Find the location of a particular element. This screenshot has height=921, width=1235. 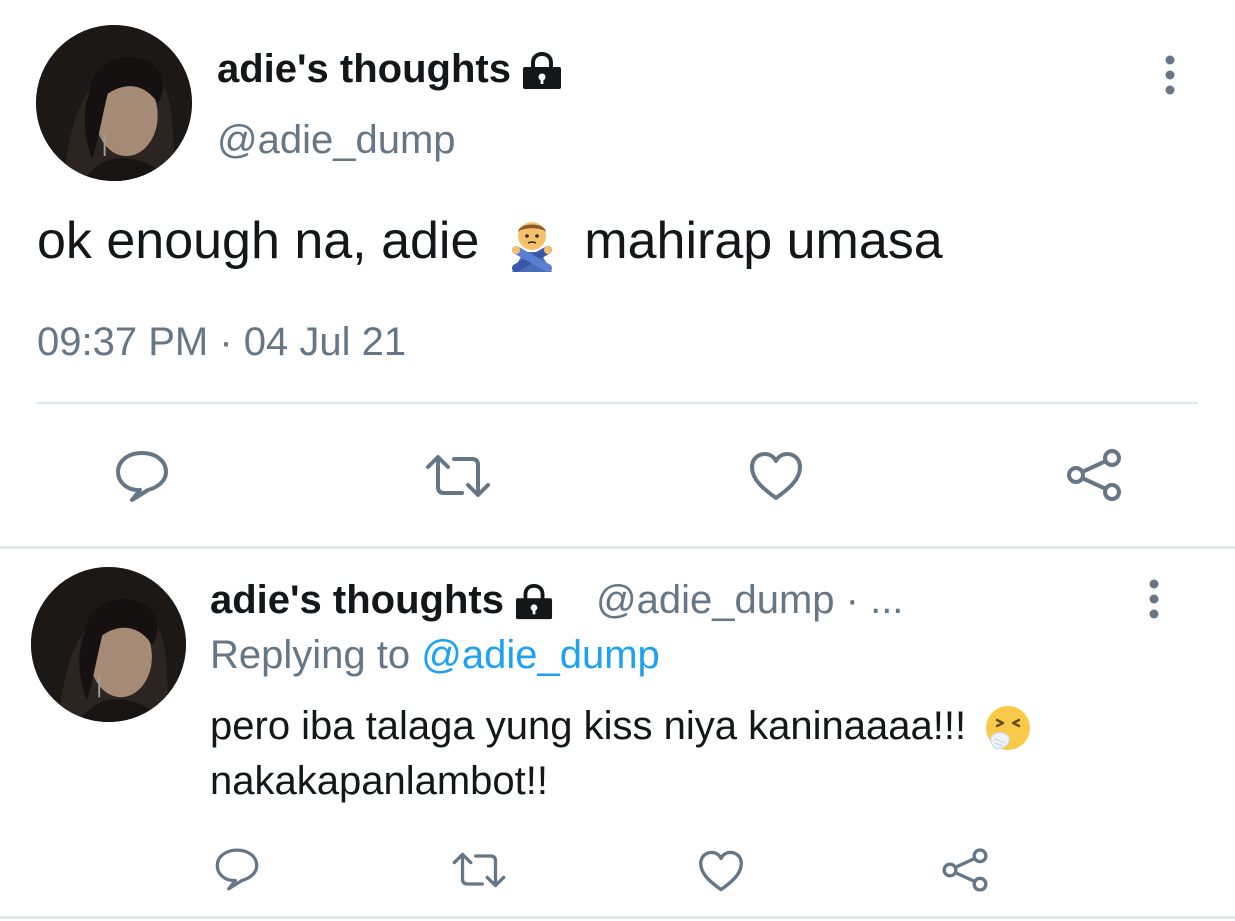

reply-like-button is located at coordinates (721, 871).